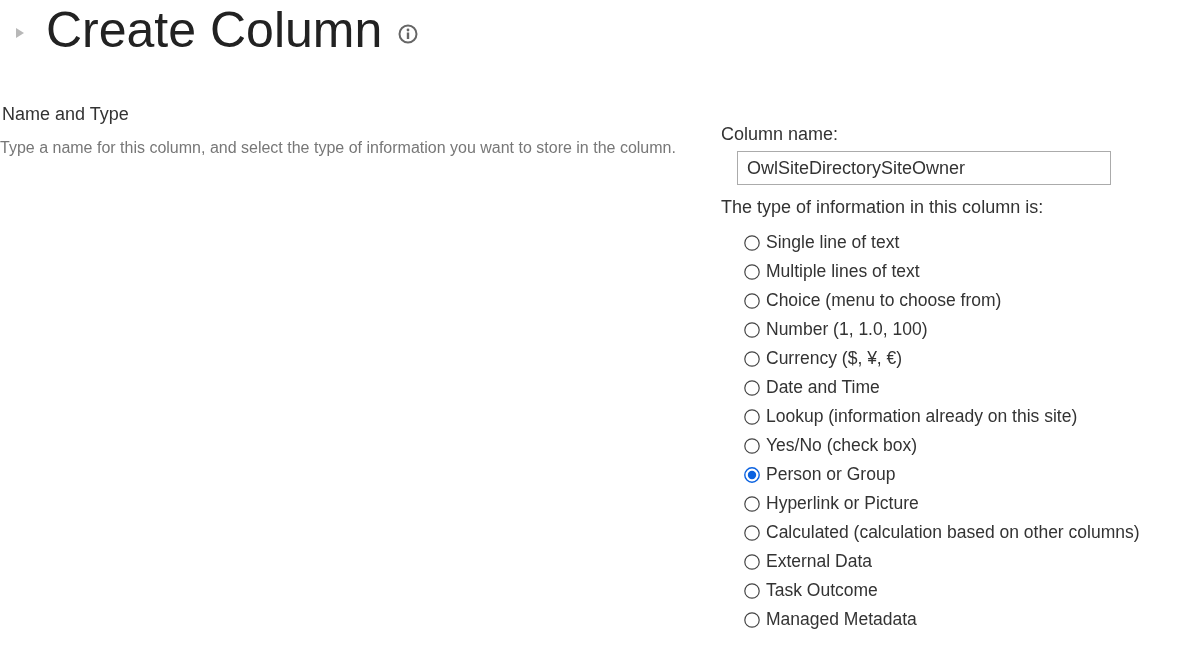  Describe the element at coordinates (942, 358) in the screenshot. I see `radio-option: Currency ($, ¥, €)` at that location.